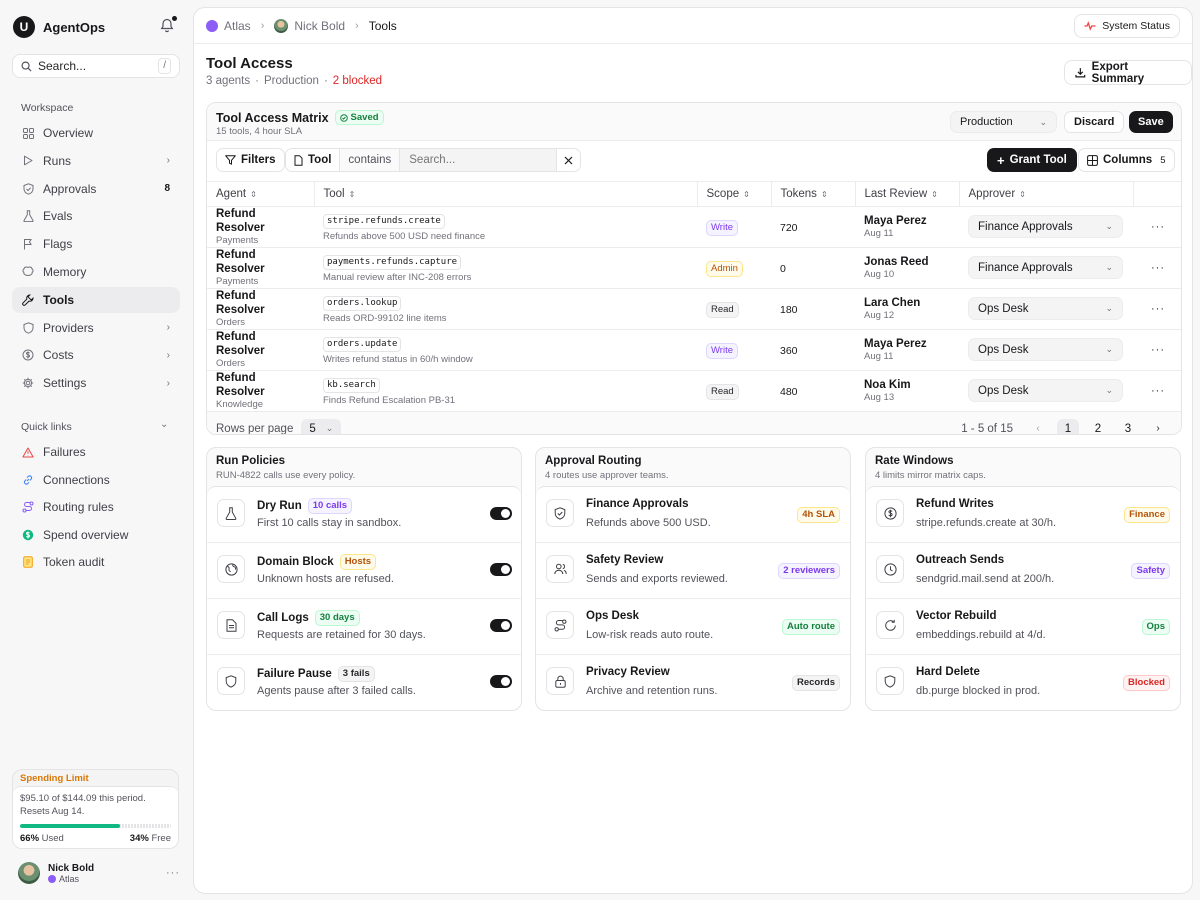  What do you see at coordinates (28, 244) in the screenshot?
I see `flag-icon` at bounding box center [28, 244].